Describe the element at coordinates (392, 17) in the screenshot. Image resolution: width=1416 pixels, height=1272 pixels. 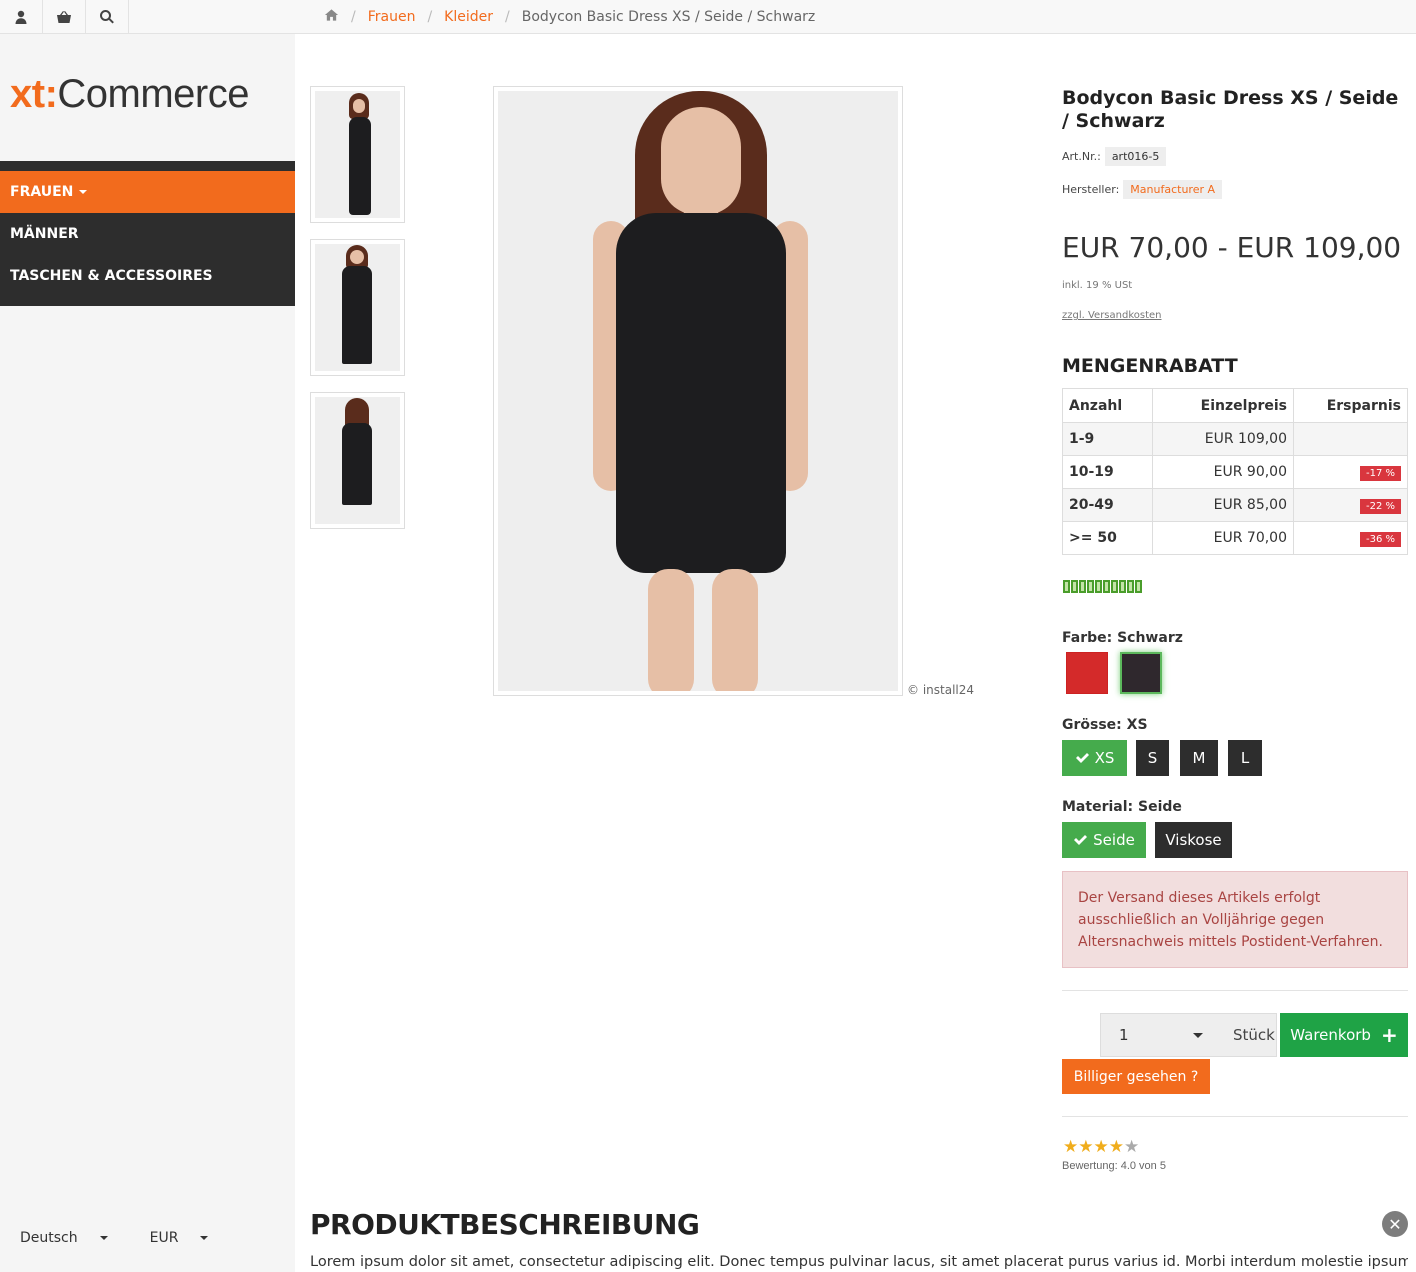
I see `breadcrumb-frauen: Frauen` at that location.